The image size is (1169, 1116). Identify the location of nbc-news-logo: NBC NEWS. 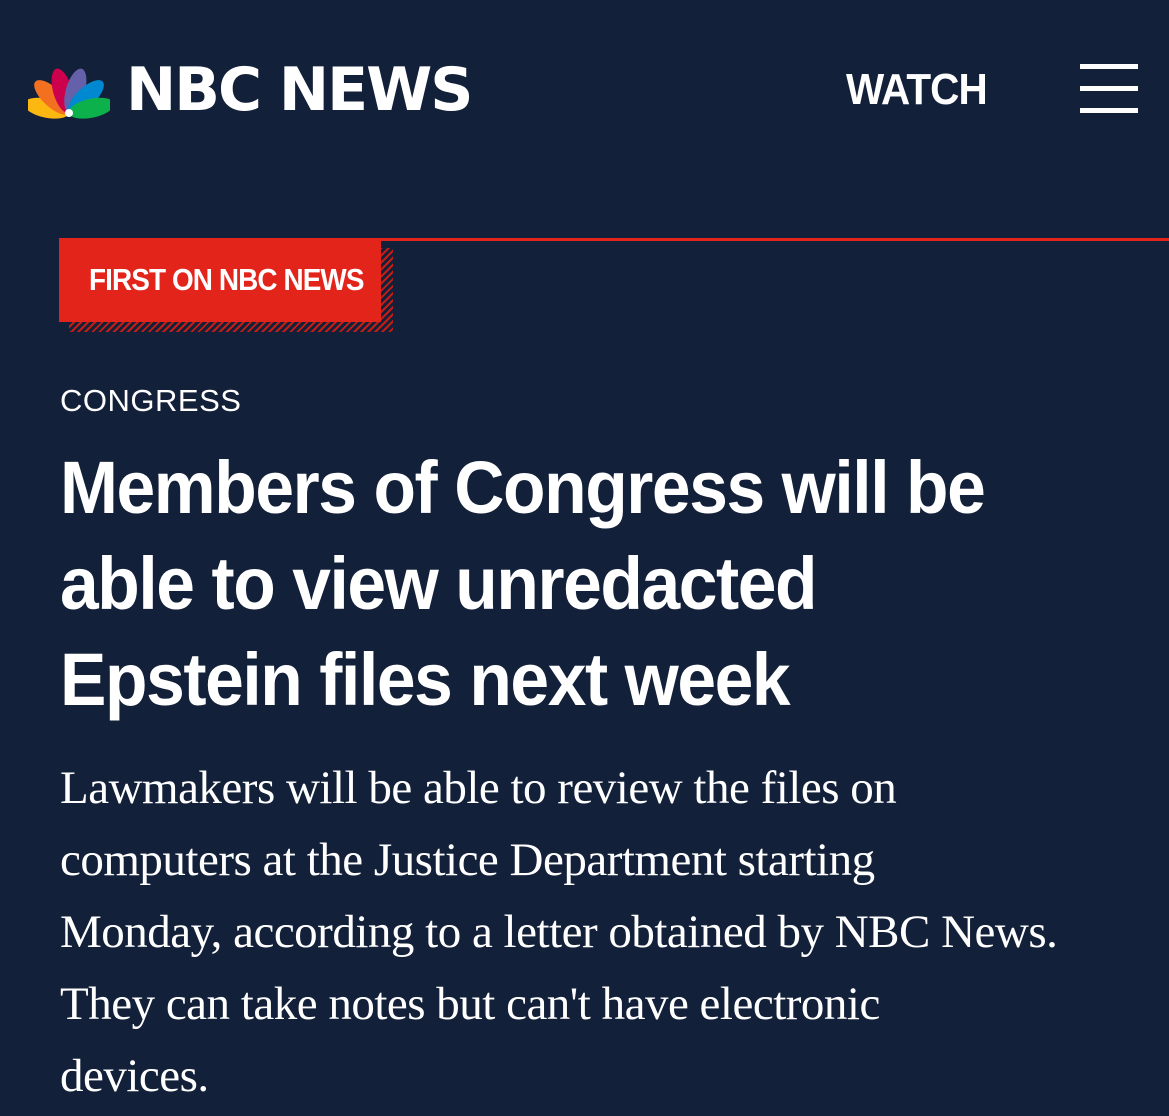
(250, 90).